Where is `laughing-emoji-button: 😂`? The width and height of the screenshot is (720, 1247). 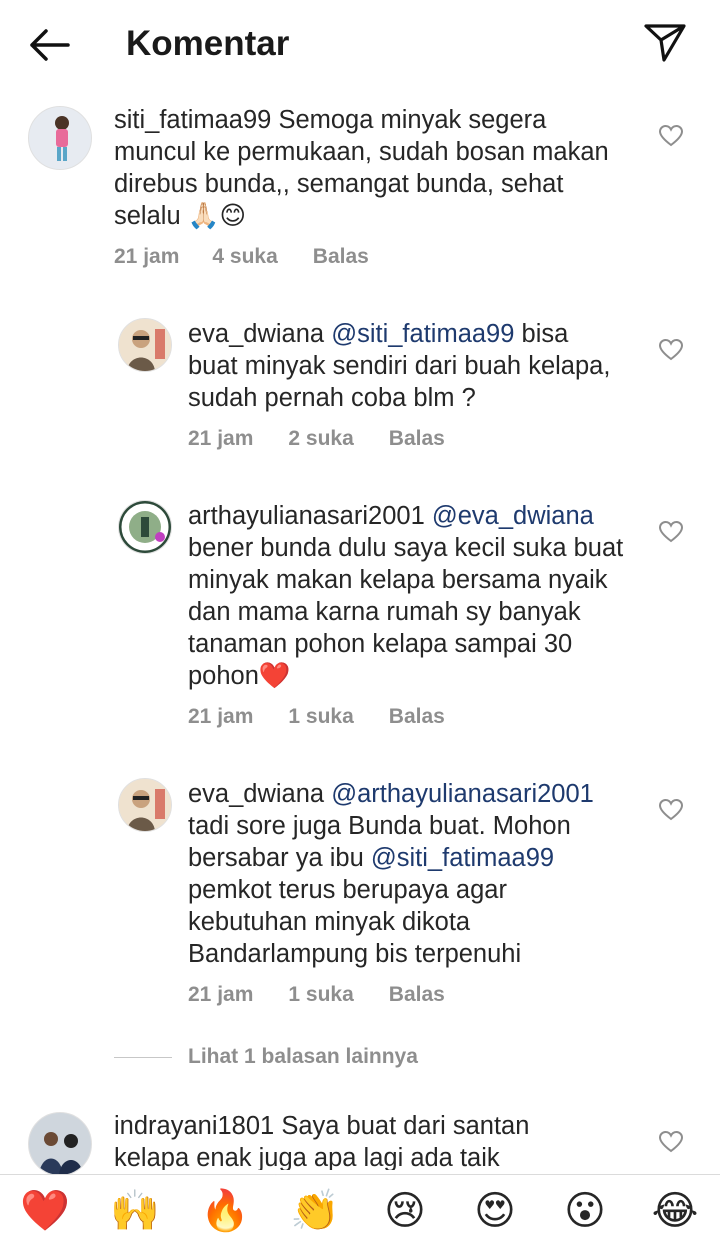
laughing-emoji-button: 😂 is located at coordinates (675, 1211).